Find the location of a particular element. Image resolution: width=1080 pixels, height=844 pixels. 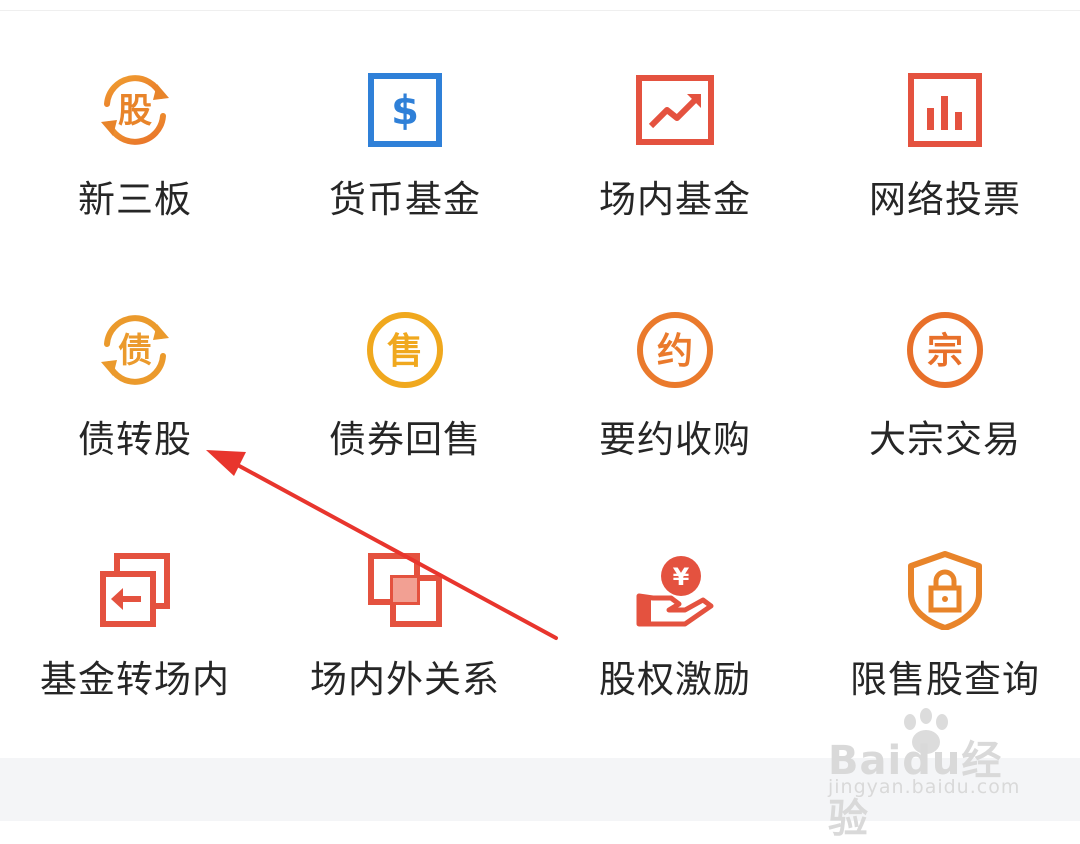

tile-label: 要约收购 is located at coordinates (675, 439).